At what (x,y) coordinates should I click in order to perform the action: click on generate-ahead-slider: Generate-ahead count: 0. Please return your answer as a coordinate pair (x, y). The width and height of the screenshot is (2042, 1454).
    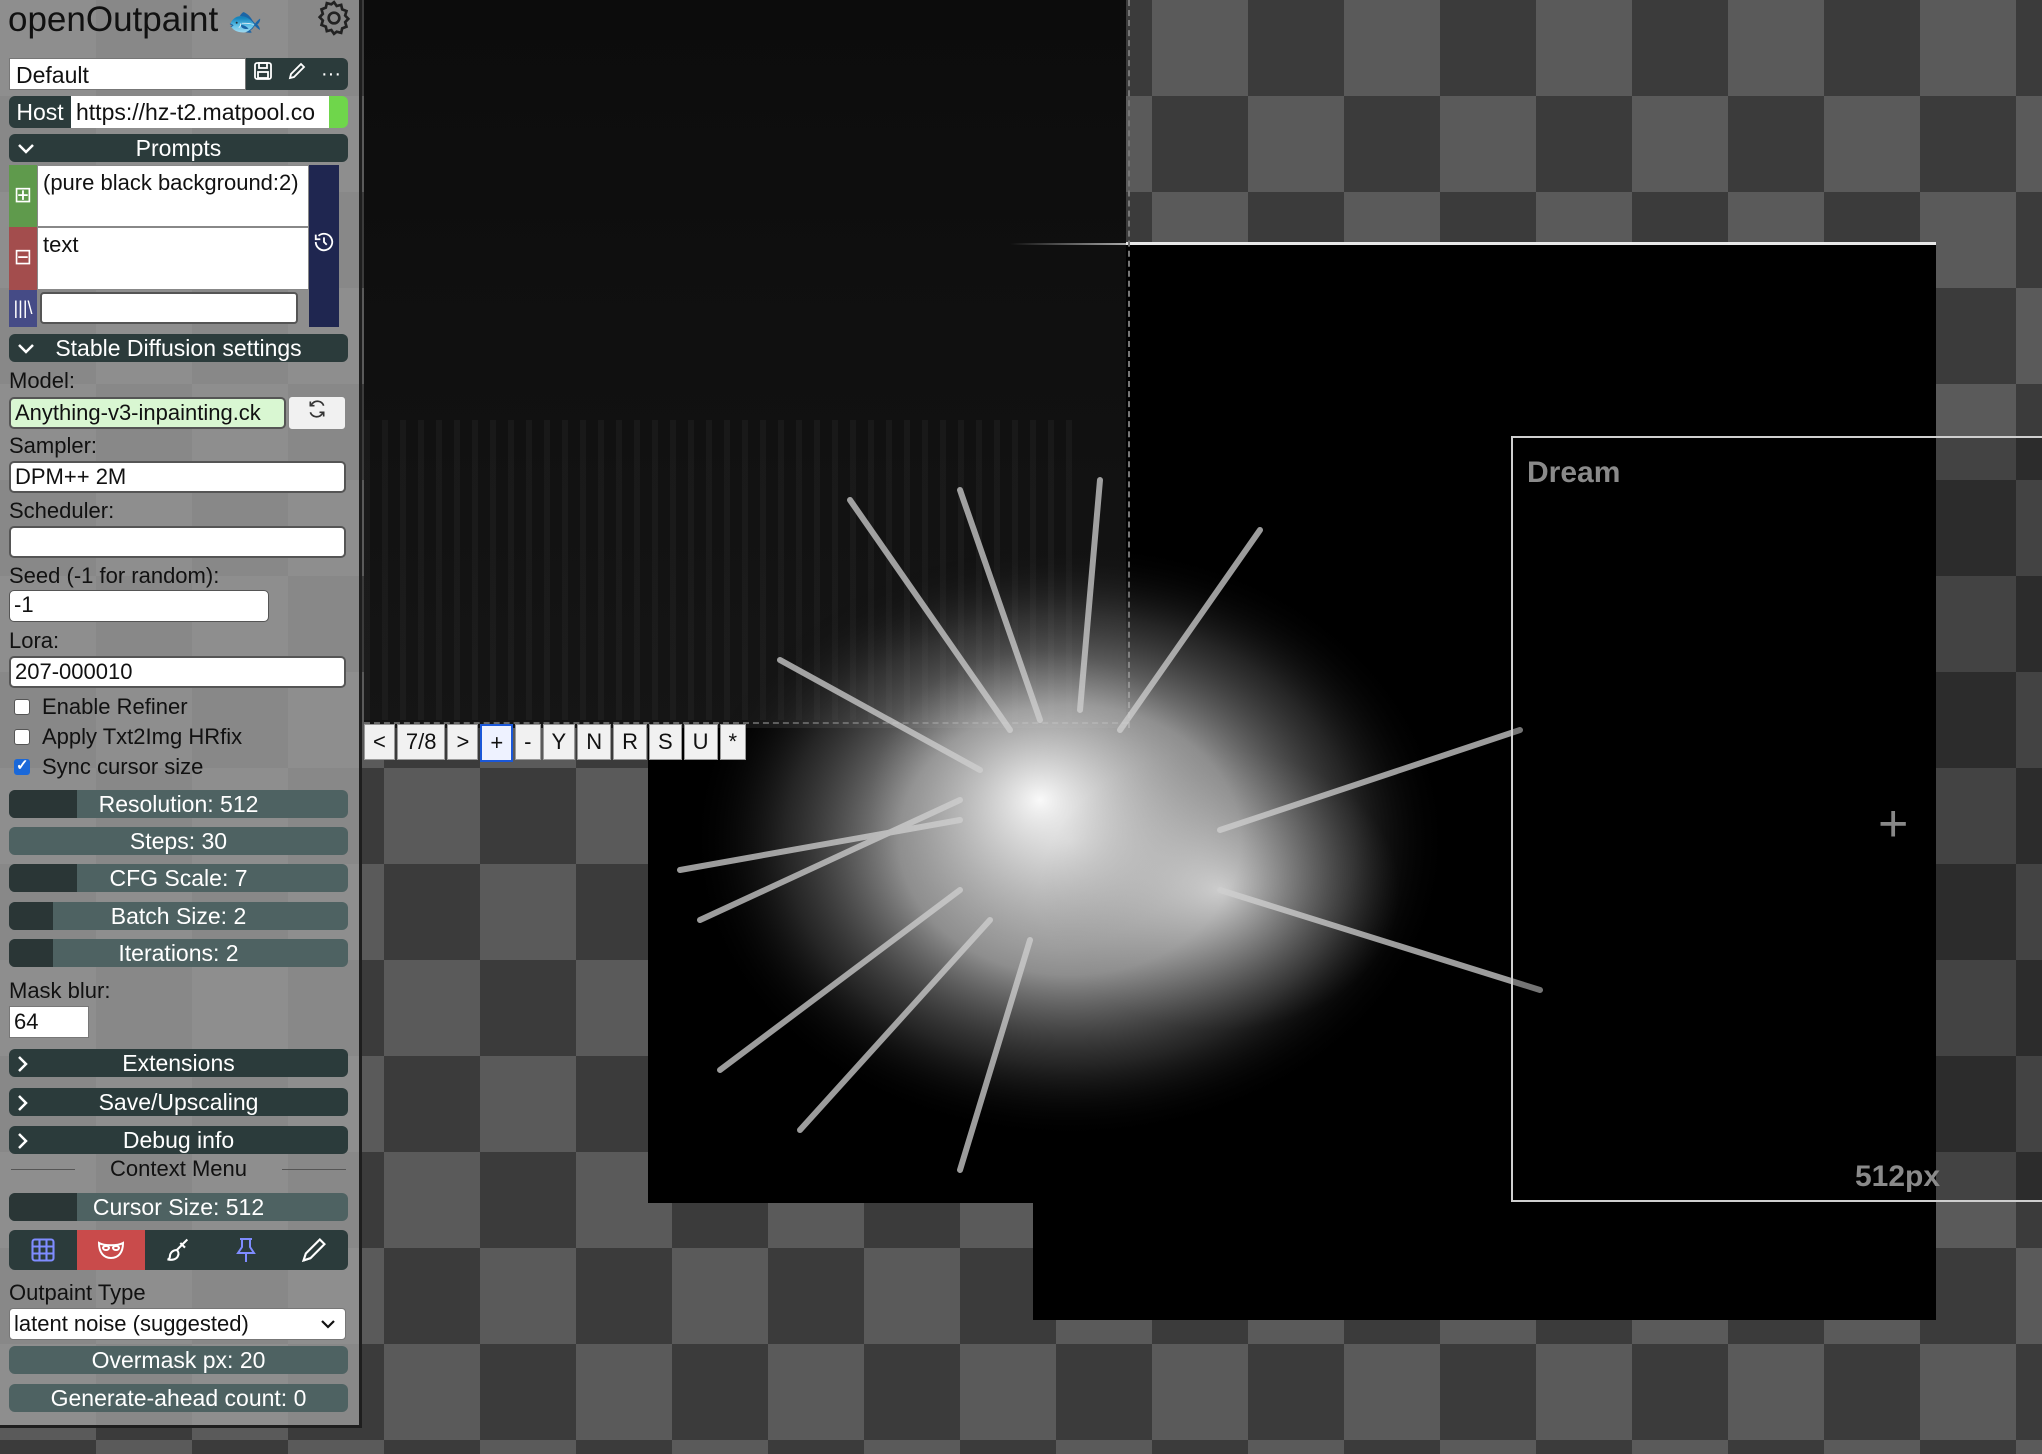
    Looking at the image, I should click on (178, 1398).